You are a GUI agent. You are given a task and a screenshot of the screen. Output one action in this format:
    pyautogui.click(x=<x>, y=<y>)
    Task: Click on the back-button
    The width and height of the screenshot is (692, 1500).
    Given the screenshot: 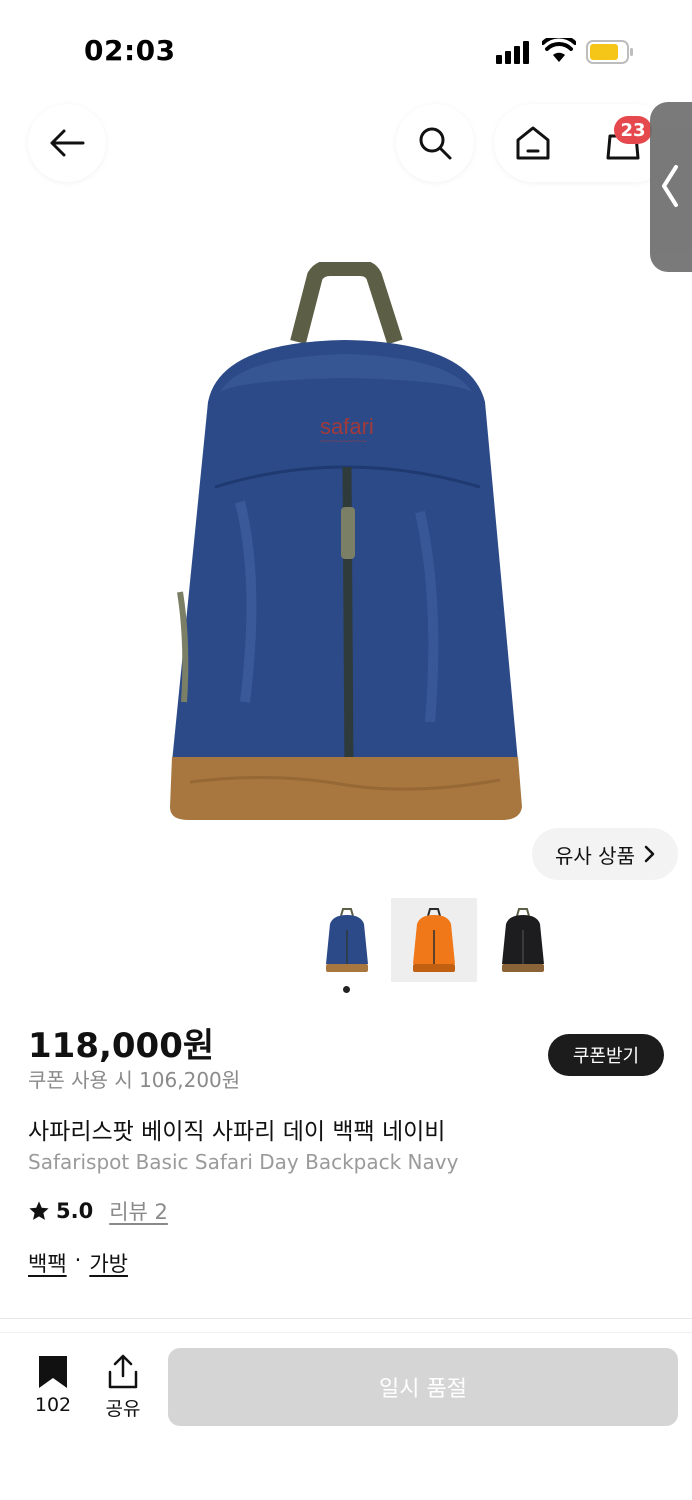 What is the action you would take?
    pyautogui.click(x=67, y=143)
    